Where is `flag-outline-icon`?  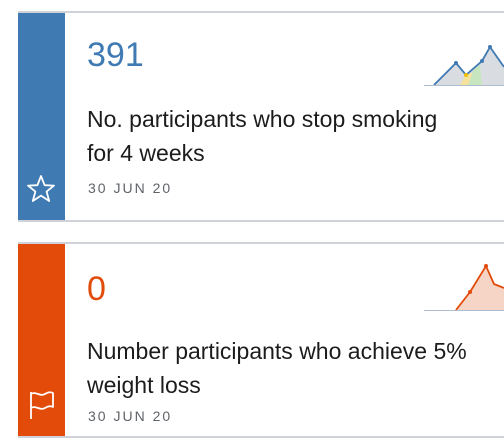 flag-outline-icon is located at coordinates (41, 405).